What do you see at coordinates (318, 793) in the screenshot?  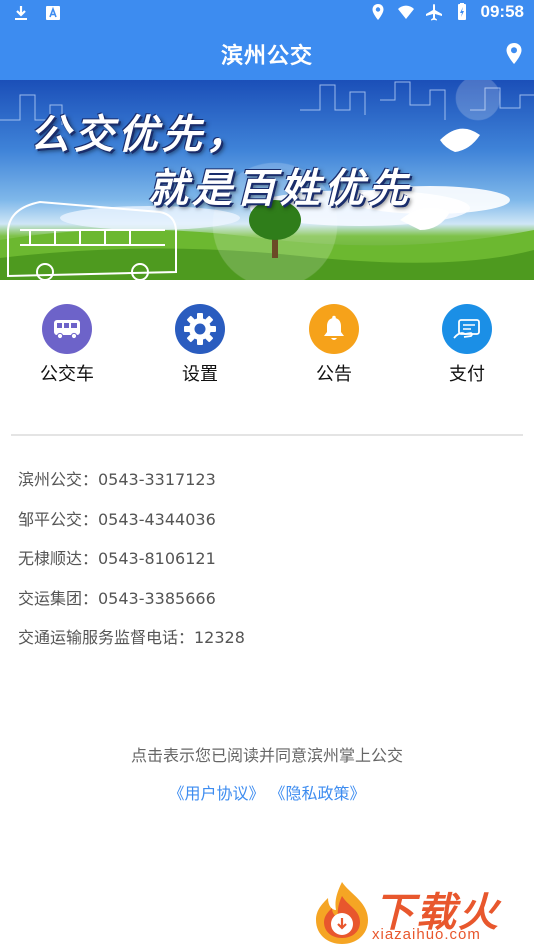 I see `privacy-policy-link: 《隐私政策》` at bounding box center [318, 793].